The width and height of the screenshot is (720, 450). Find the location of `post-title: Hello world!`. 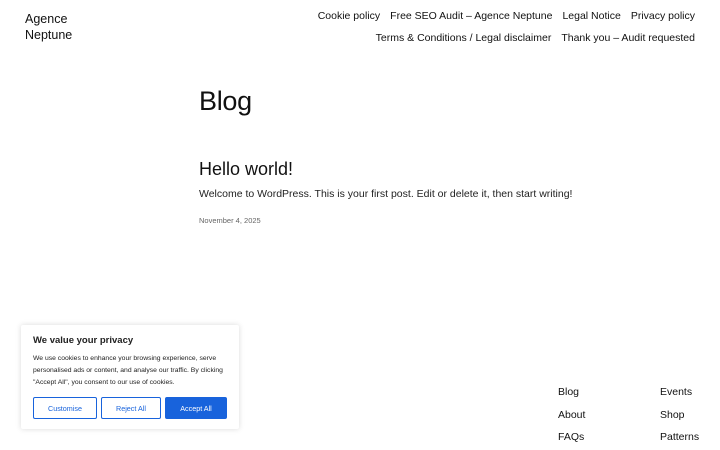

post-title: Hello world! is located at coordinates (246, 169).